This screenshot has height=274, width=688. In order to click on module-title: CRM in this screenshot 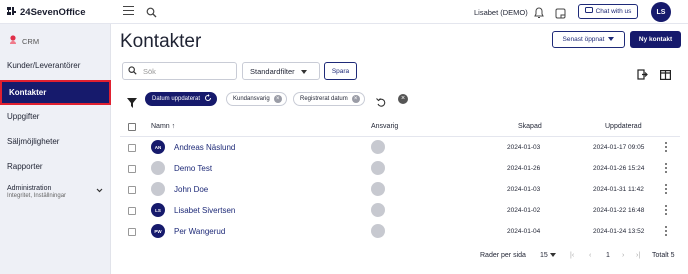, I will do `click(24, 41)`.